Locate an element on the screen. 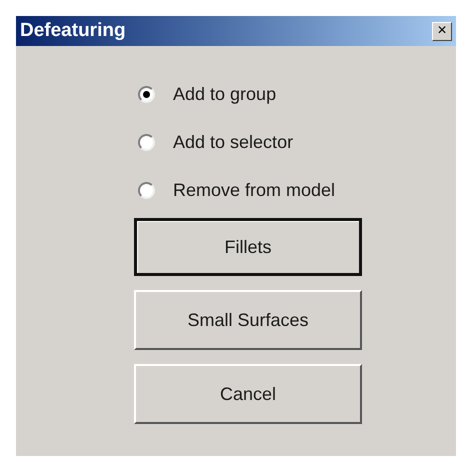 Image resolution: width=462 pixels, height=468 pixels. radio-label: Remove from model is located at coordinates (254, 190).